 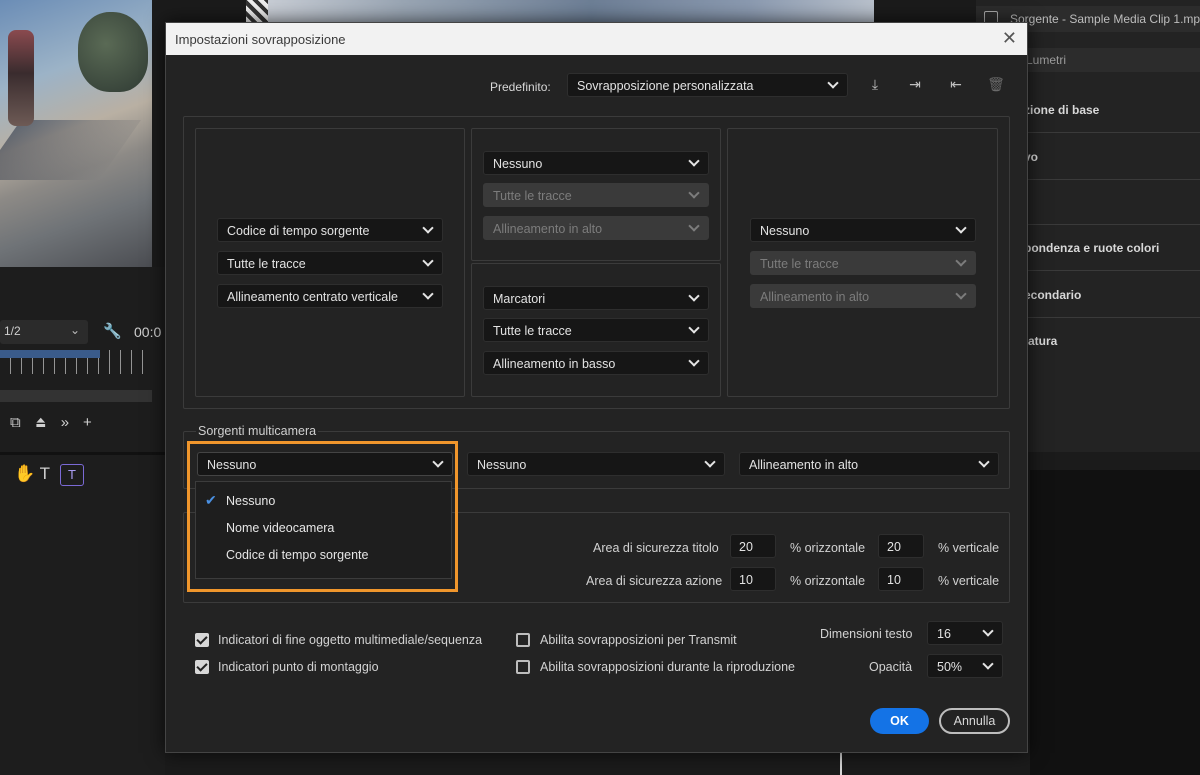 What do you see at coordinates (112, 331) in the screenshot?
I see `wrench-icon: 🔧` at bounding box center [112, 331].